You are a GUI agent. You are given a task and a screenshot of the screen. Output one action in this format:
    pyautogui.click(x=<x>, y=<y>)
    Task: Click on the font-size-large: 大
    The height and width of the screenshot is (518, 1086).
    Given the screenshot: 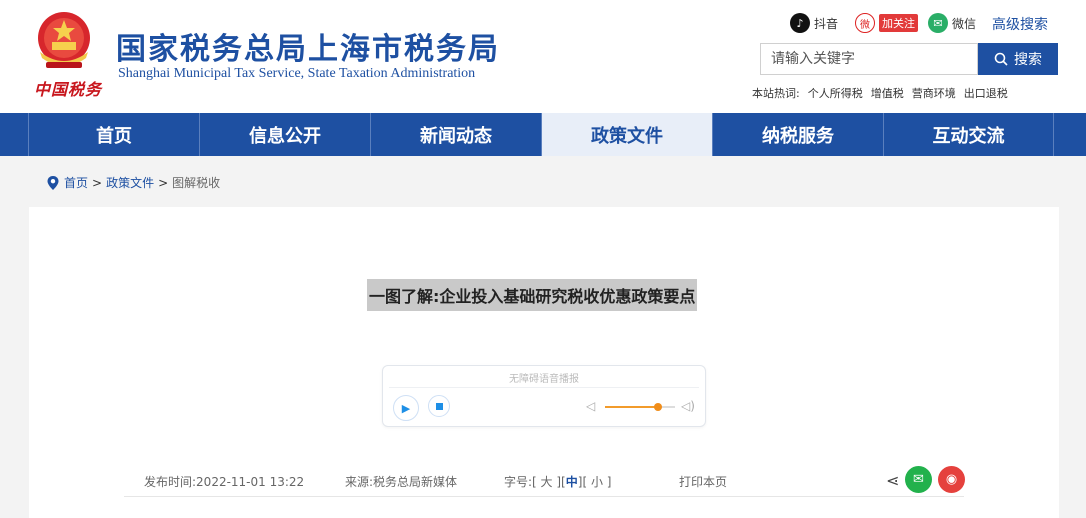 What is the action you would take?
    pyautogui.click(x=547, y=482)
    